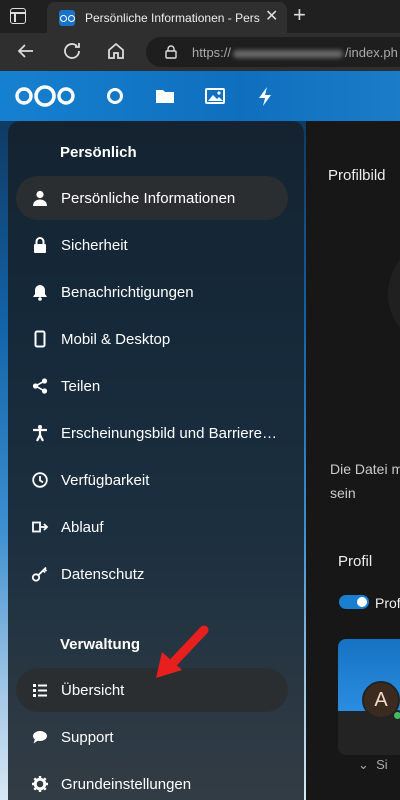 This screenshot has height=800, width=400. Describe the element at coordinates (40, 339) in the screenshot. I see `phone-icon` at that location.